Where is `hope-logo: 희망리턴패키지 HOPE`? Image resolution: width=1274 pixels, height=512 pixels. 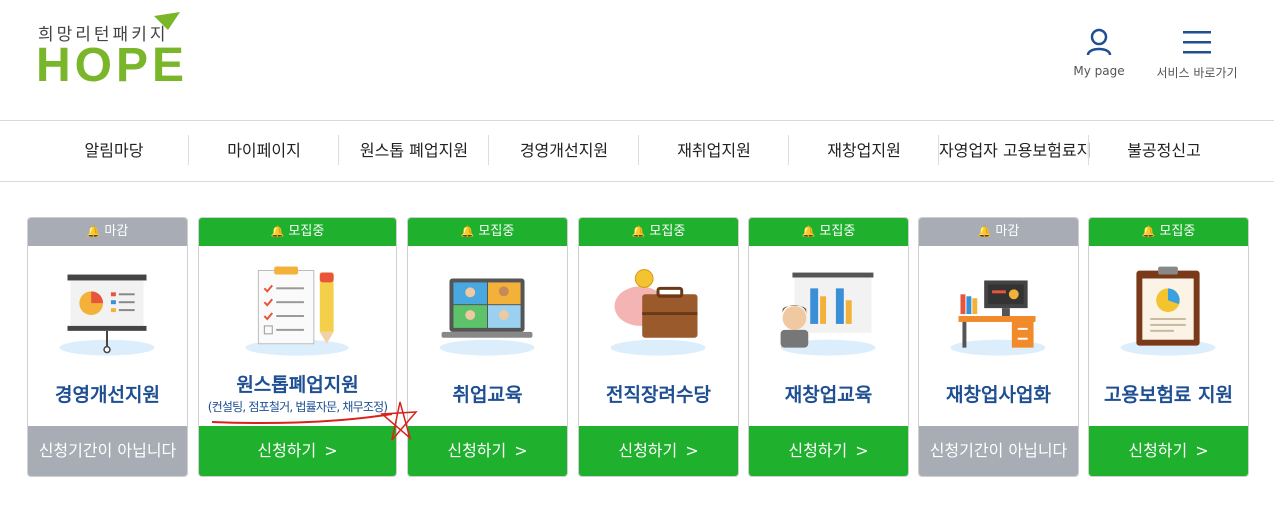
hope-logo: 희망리턴패키지 HOPE is located at coordinates (111, 52).